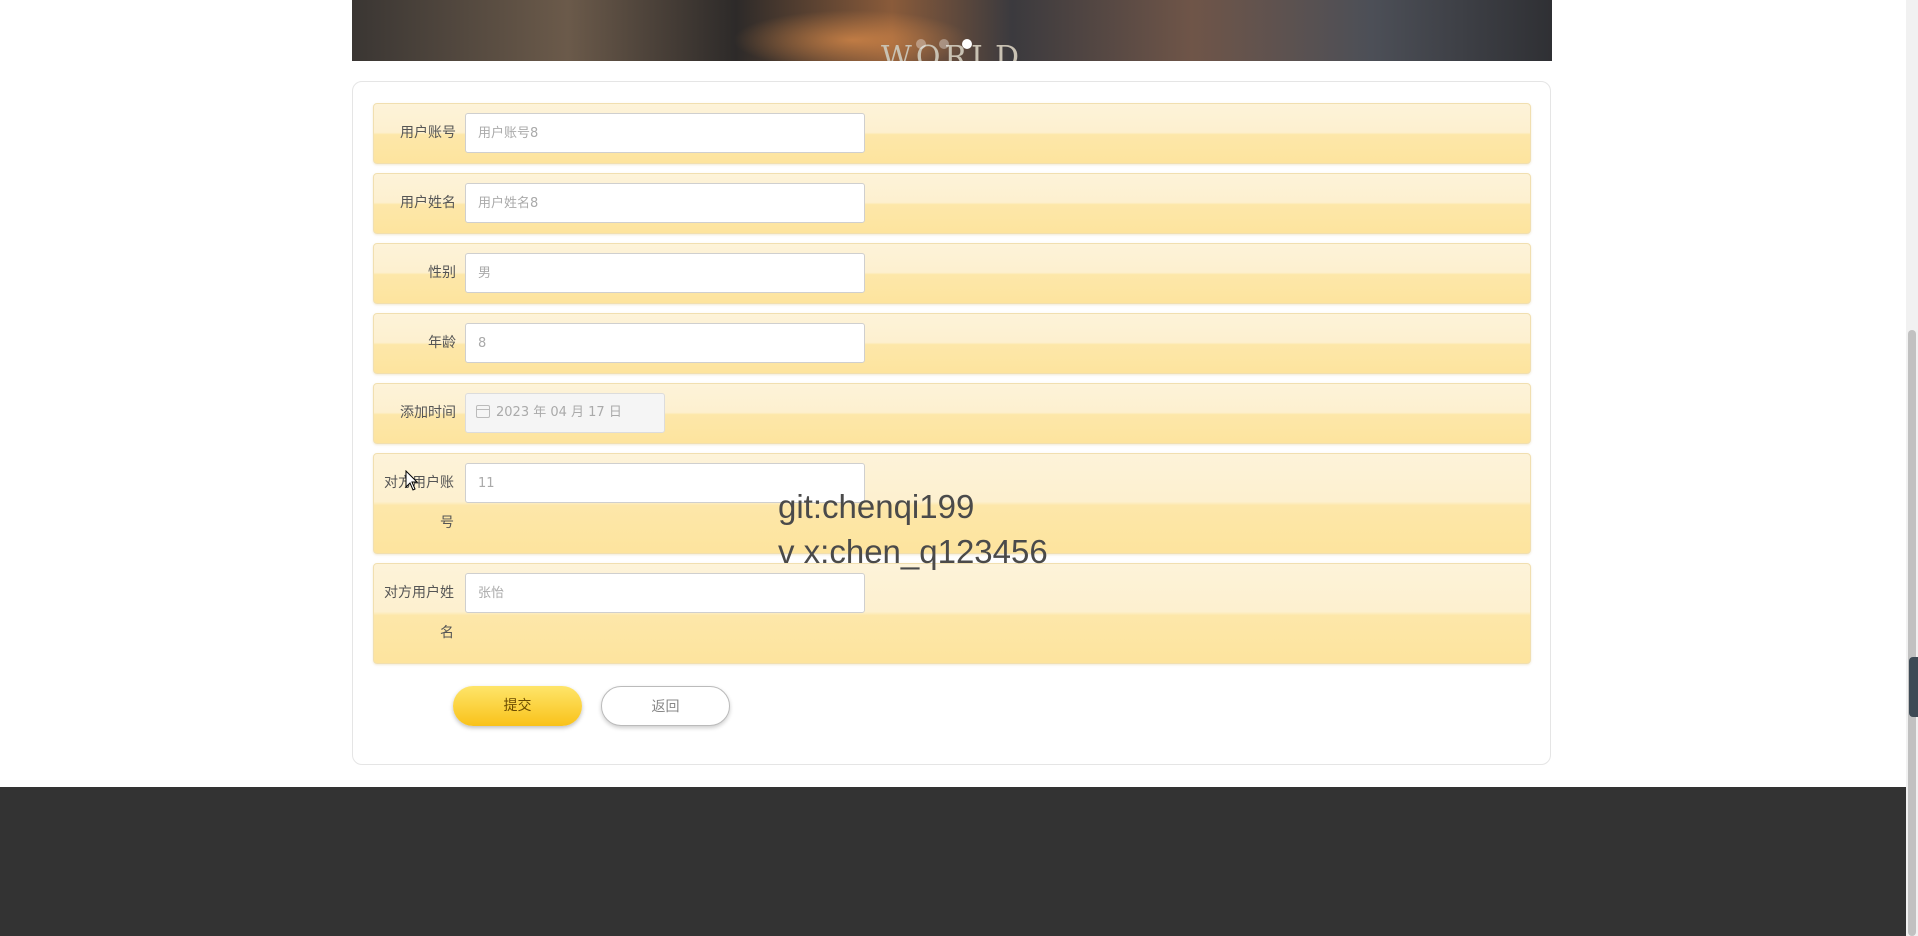  What do you see at coordinates (876, 506) in the screenshot?
I see `watermark-line: git:chenqi199` at bounding box center [876, 506].